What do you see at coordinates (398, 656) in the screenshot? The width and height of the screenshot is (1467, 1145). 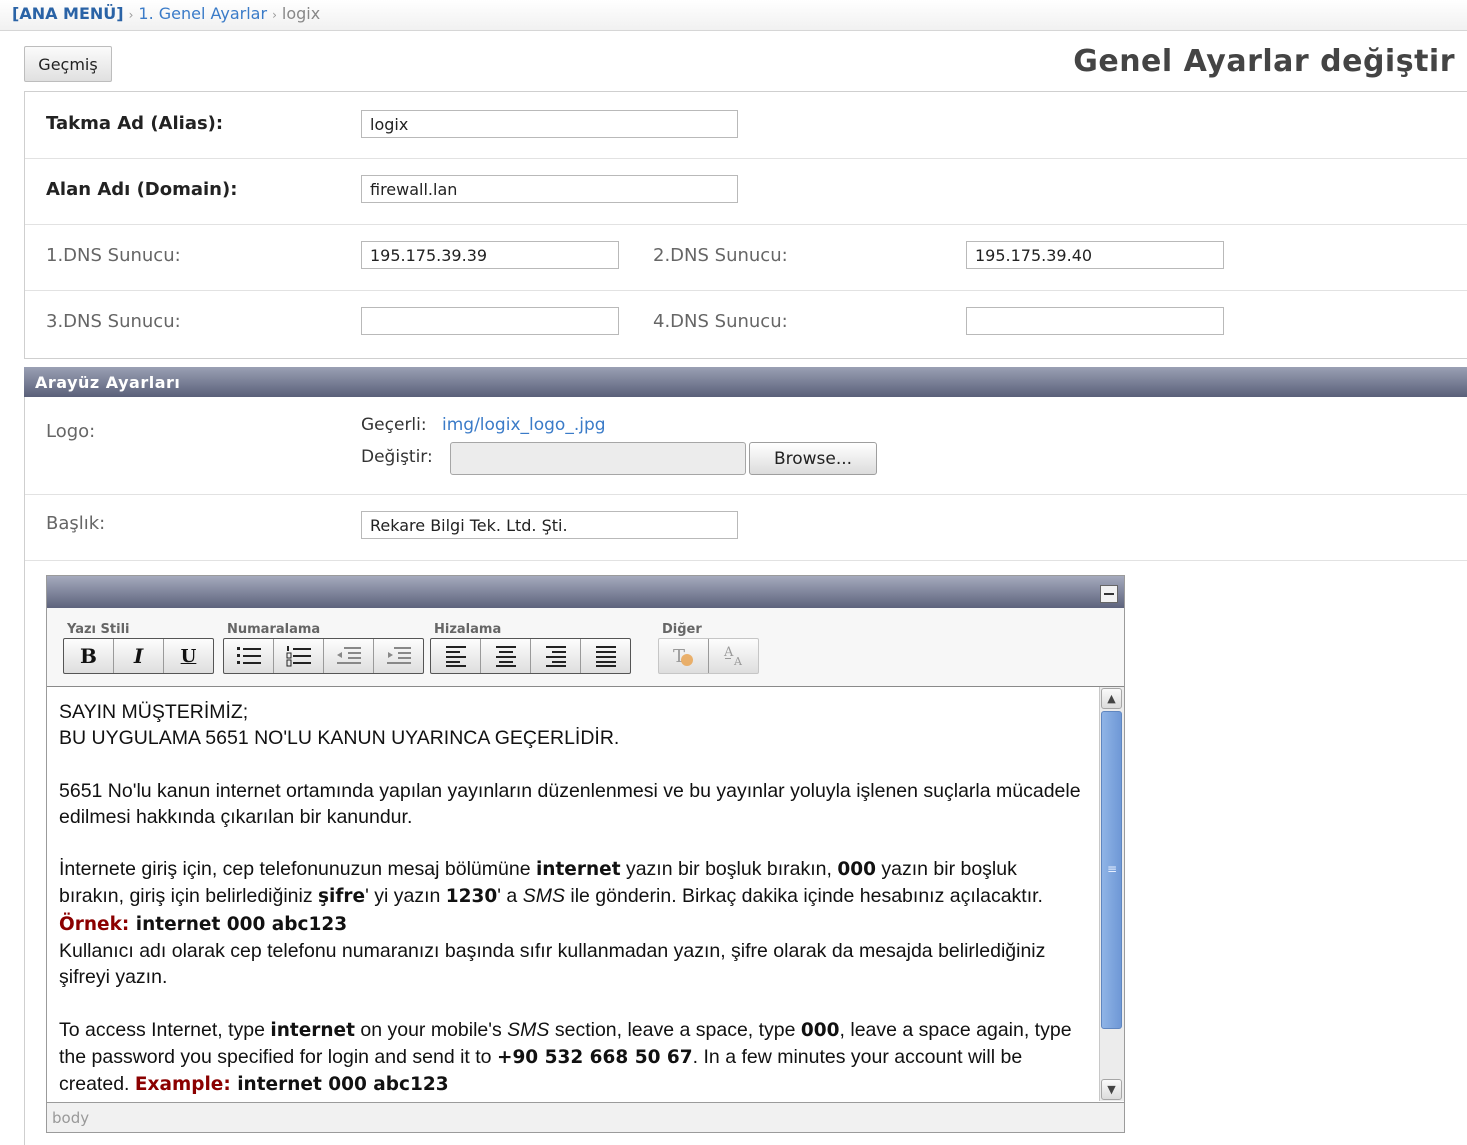 I see `indent-icon` at bounding box center [398, 656].